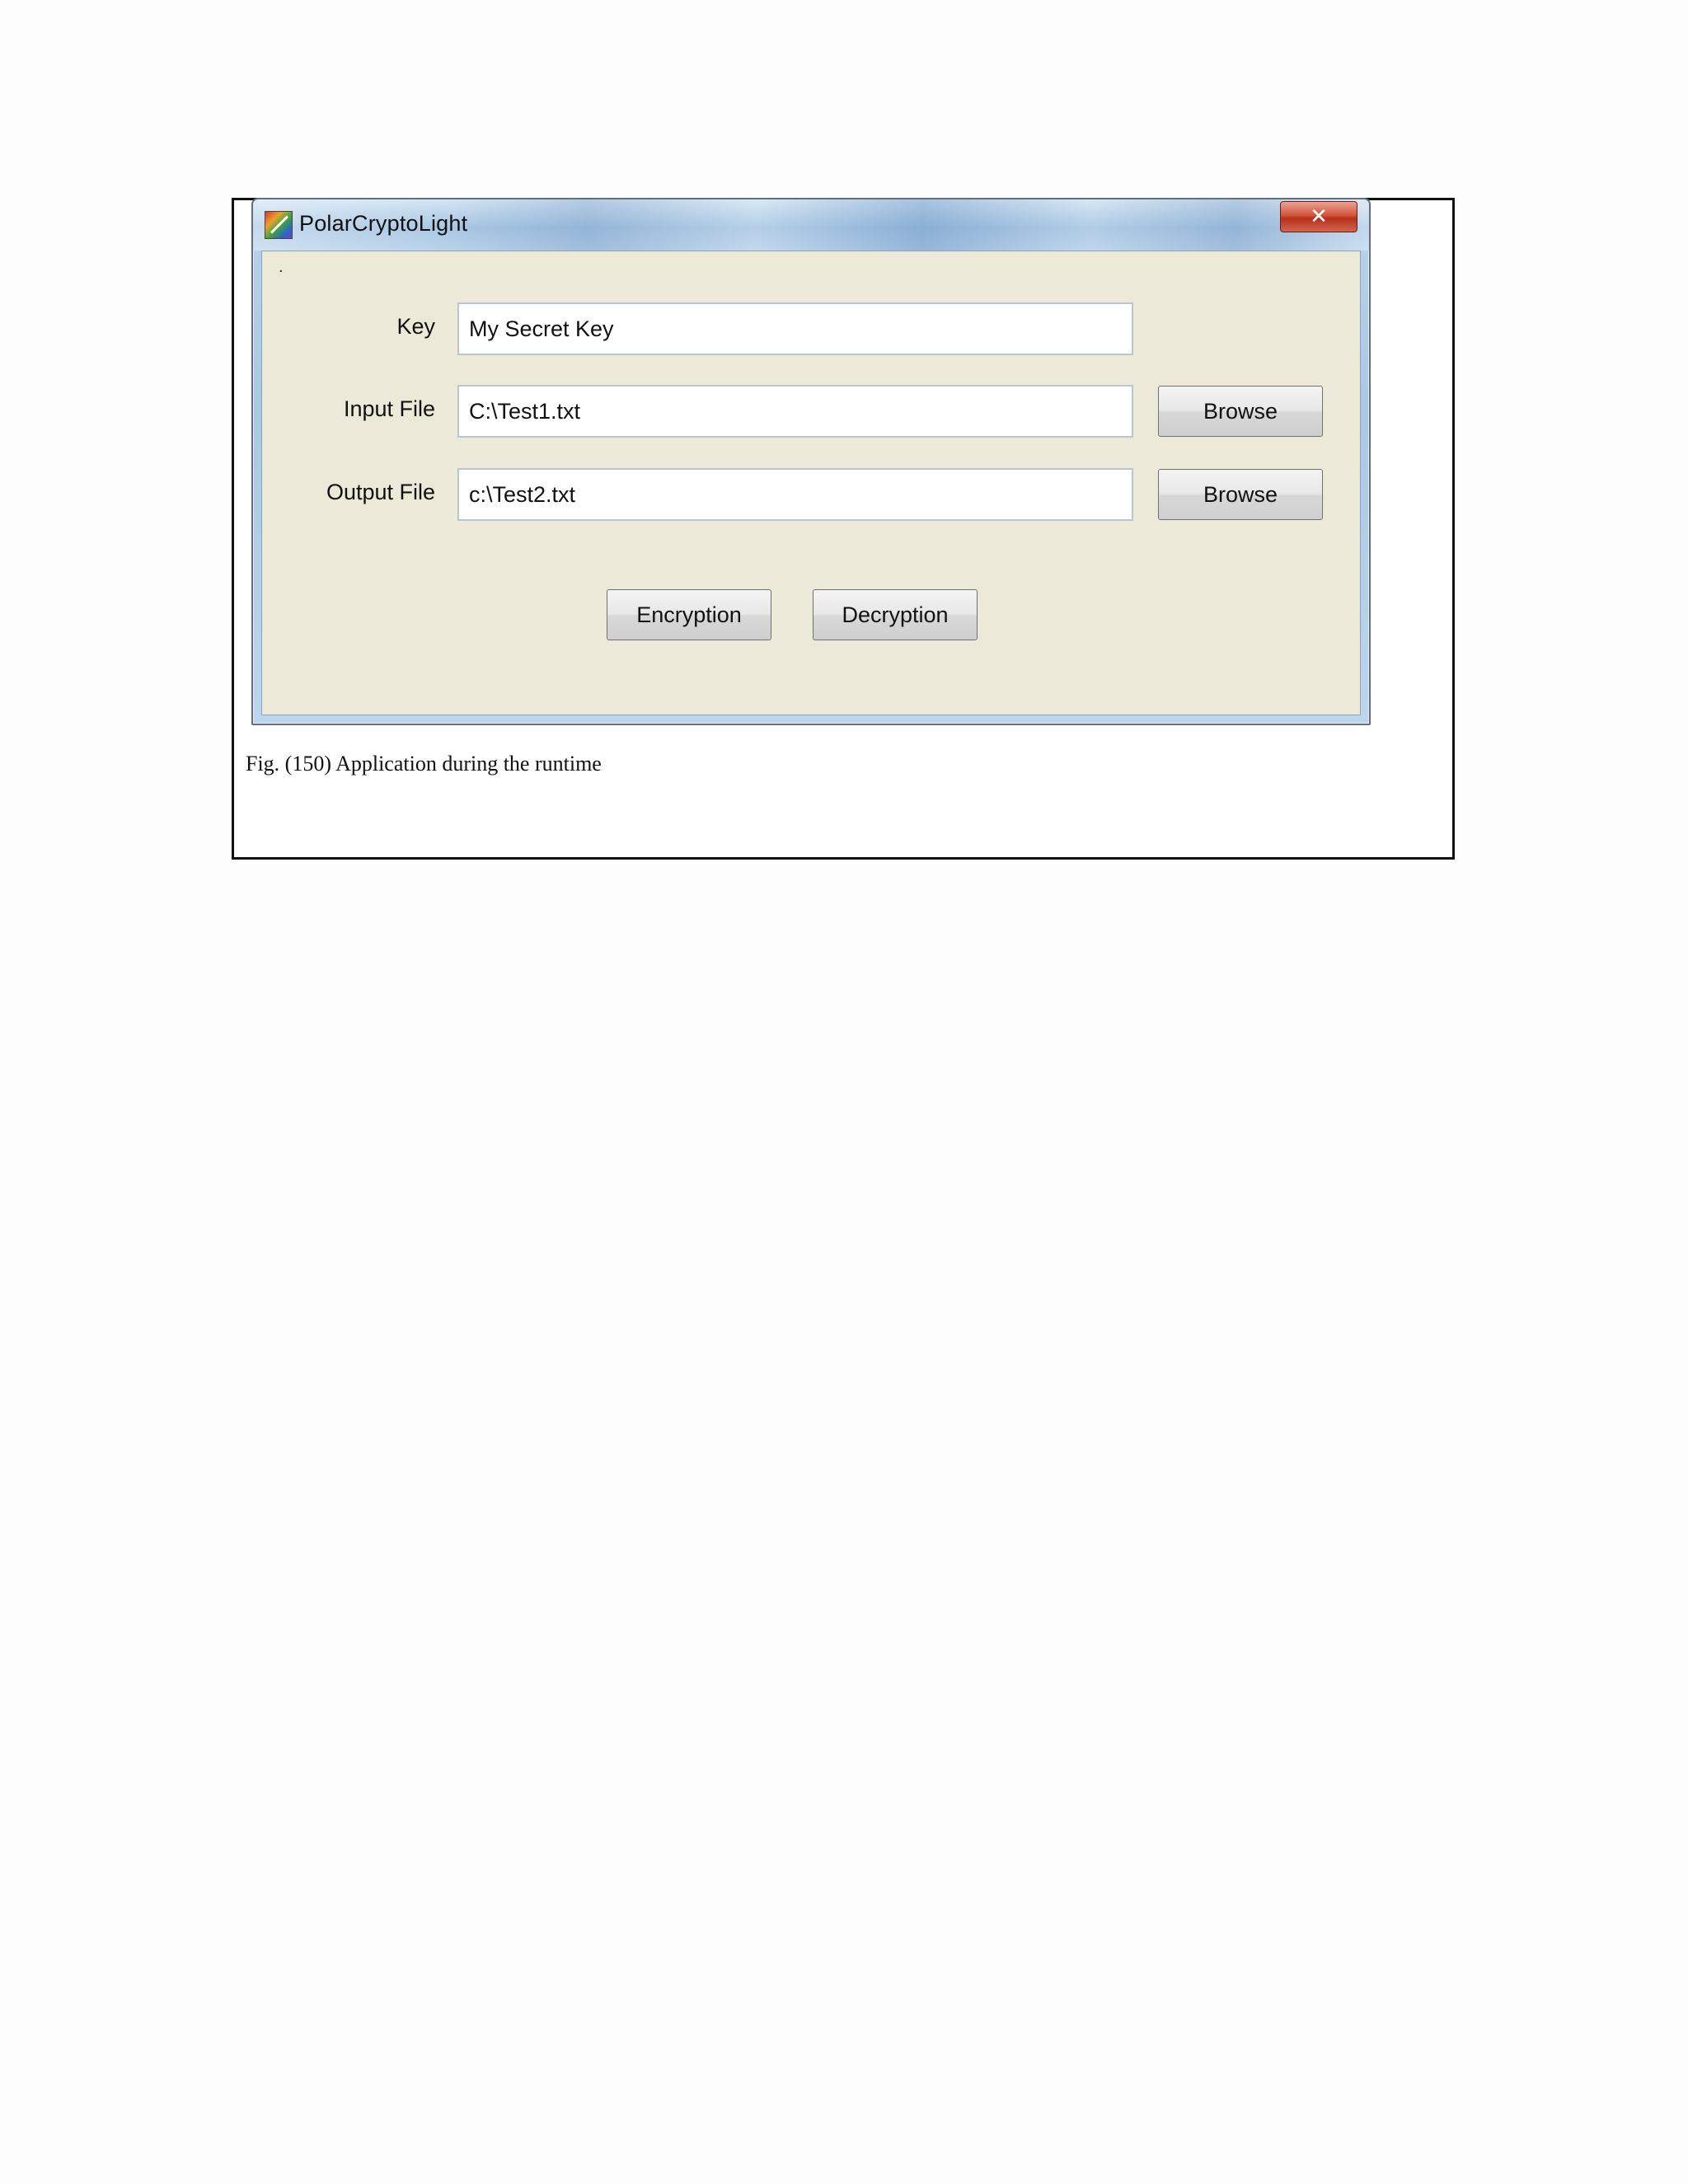 The width and height of the screenshot is (1688, 2184). Describe the element at coordinates (795, 328) in the screenshot. I see `key-input` at that location.